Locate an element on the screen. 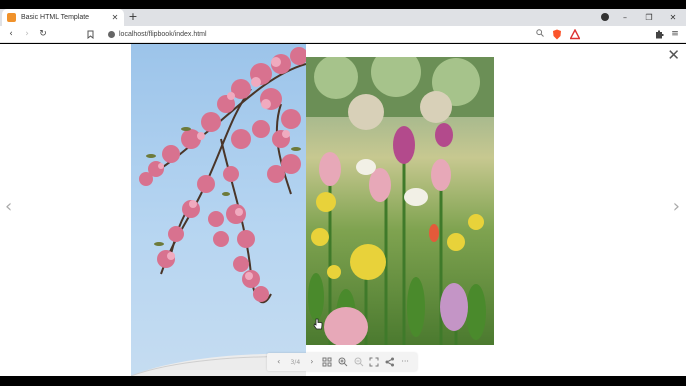  new-tab-button: + is located at coordinates (133, 17).